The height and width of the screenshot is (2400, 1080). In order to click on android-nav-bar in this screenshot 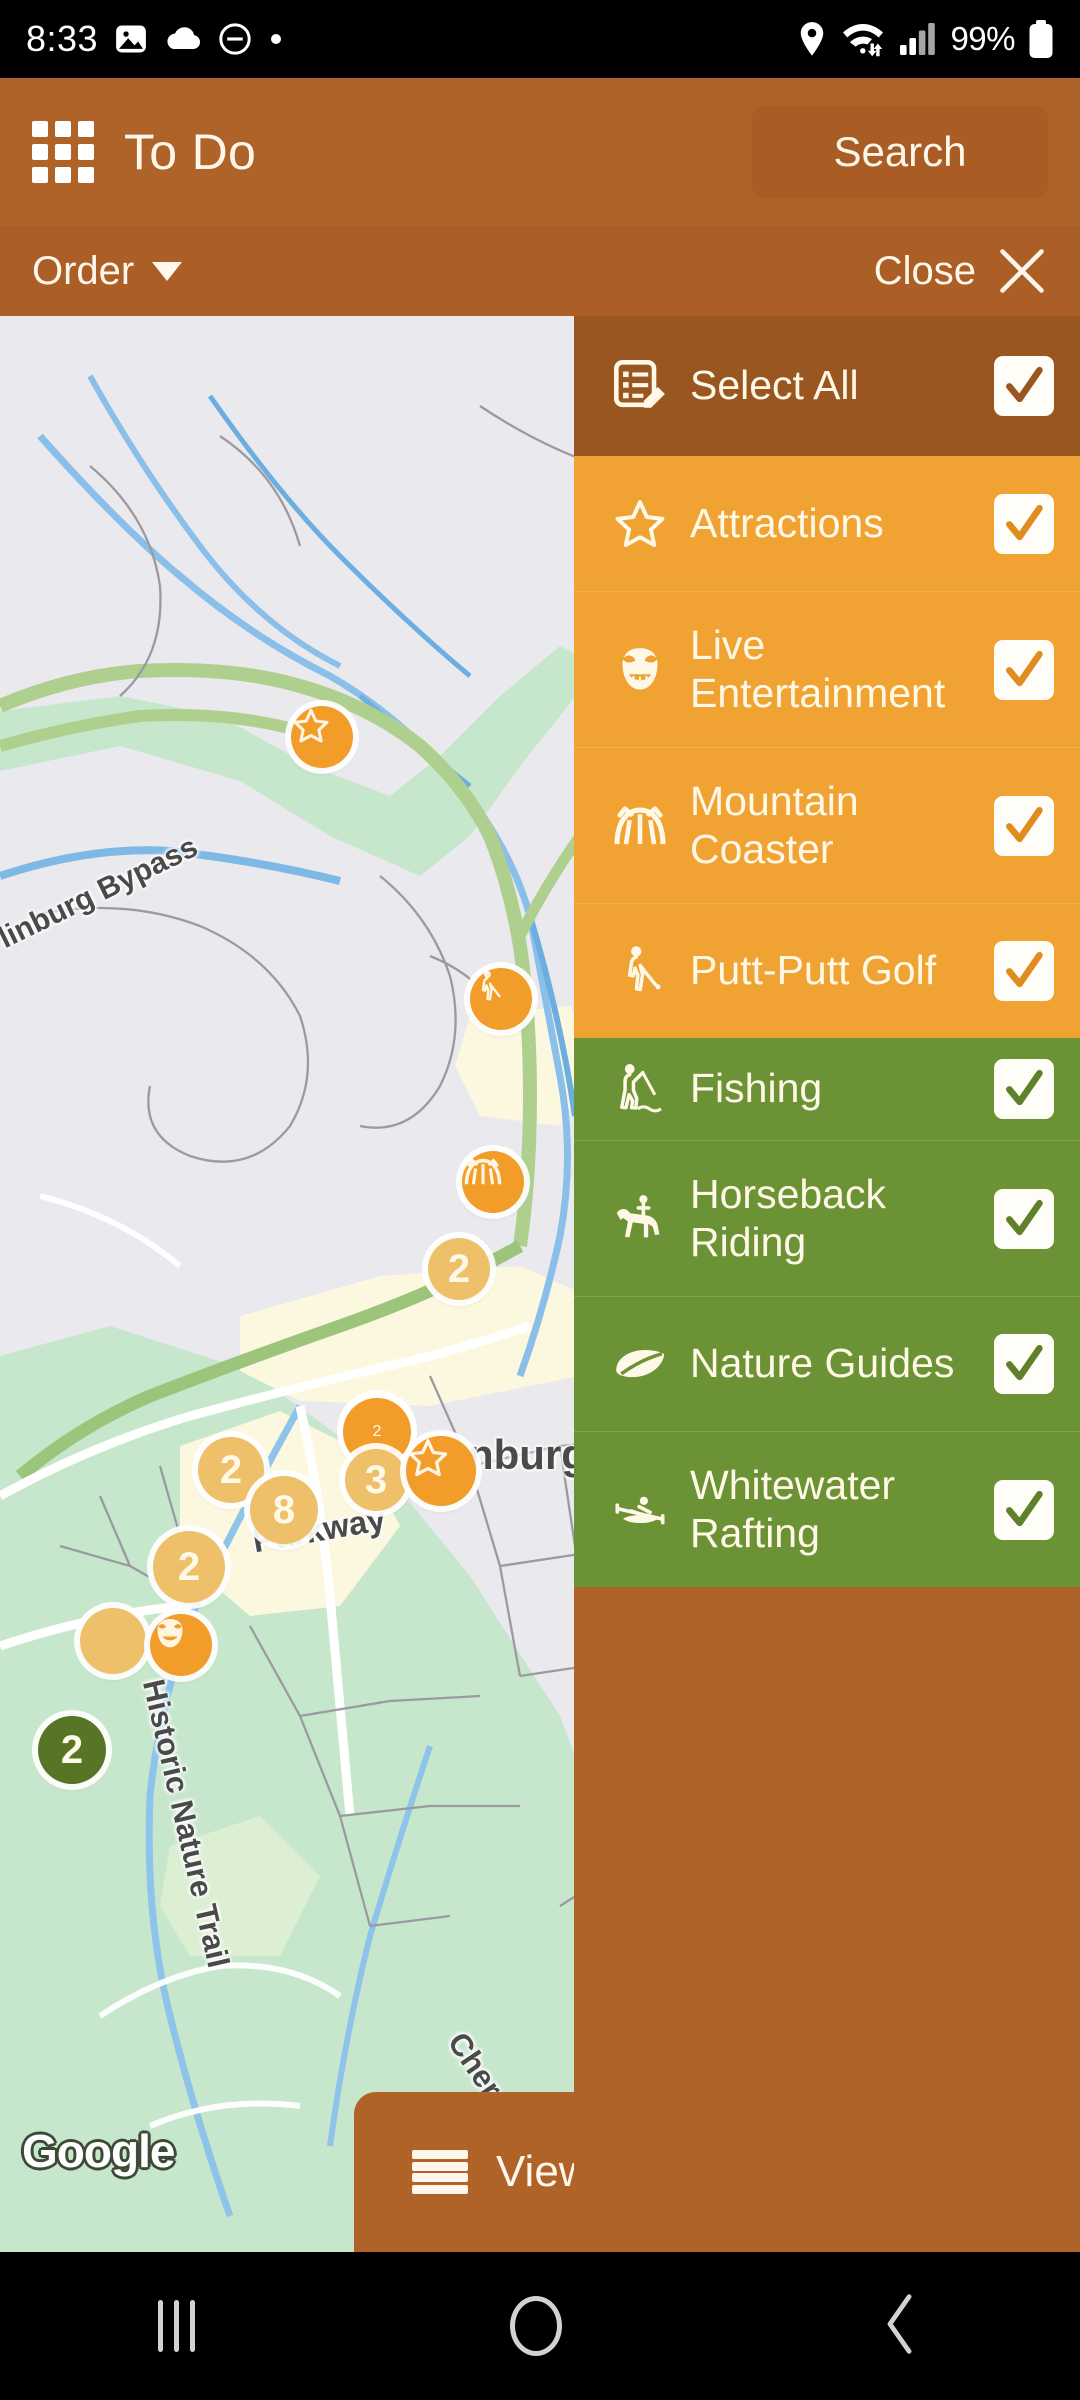, I will do `click(540, 2326)`.